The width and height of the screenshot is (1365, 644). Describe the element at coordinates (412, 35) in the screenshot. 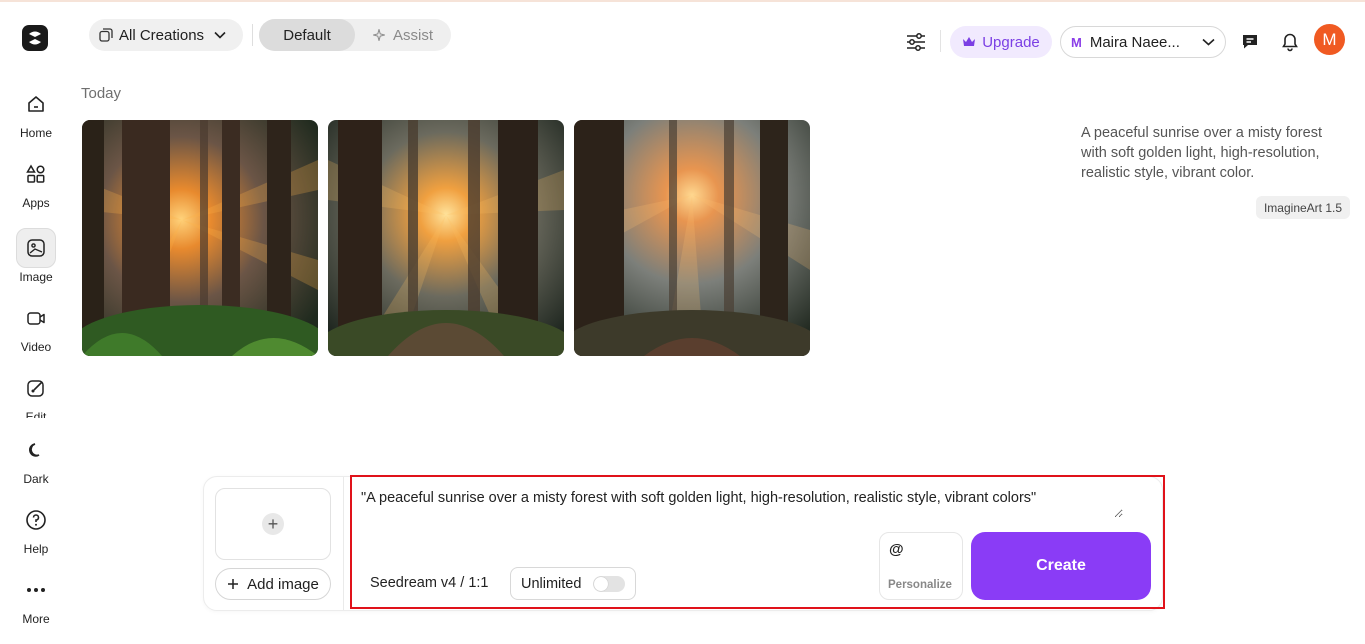

I see `tab-assist-label: Assist` at that location.